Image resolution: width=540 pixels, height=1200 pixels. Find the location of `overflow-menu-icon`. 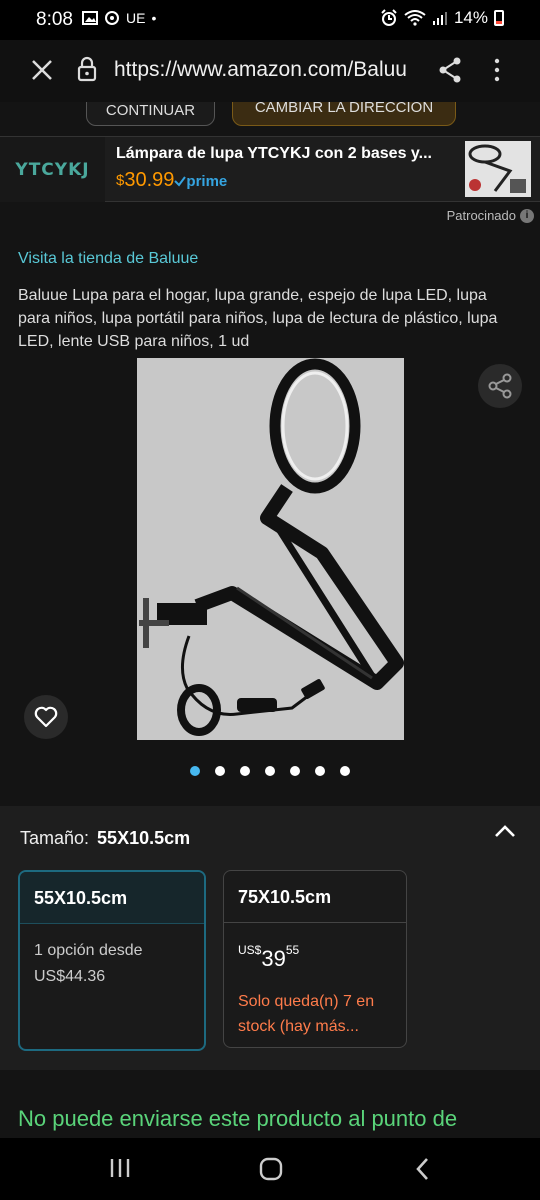

overflow-menu-icon is located at coordinates (497, 70).